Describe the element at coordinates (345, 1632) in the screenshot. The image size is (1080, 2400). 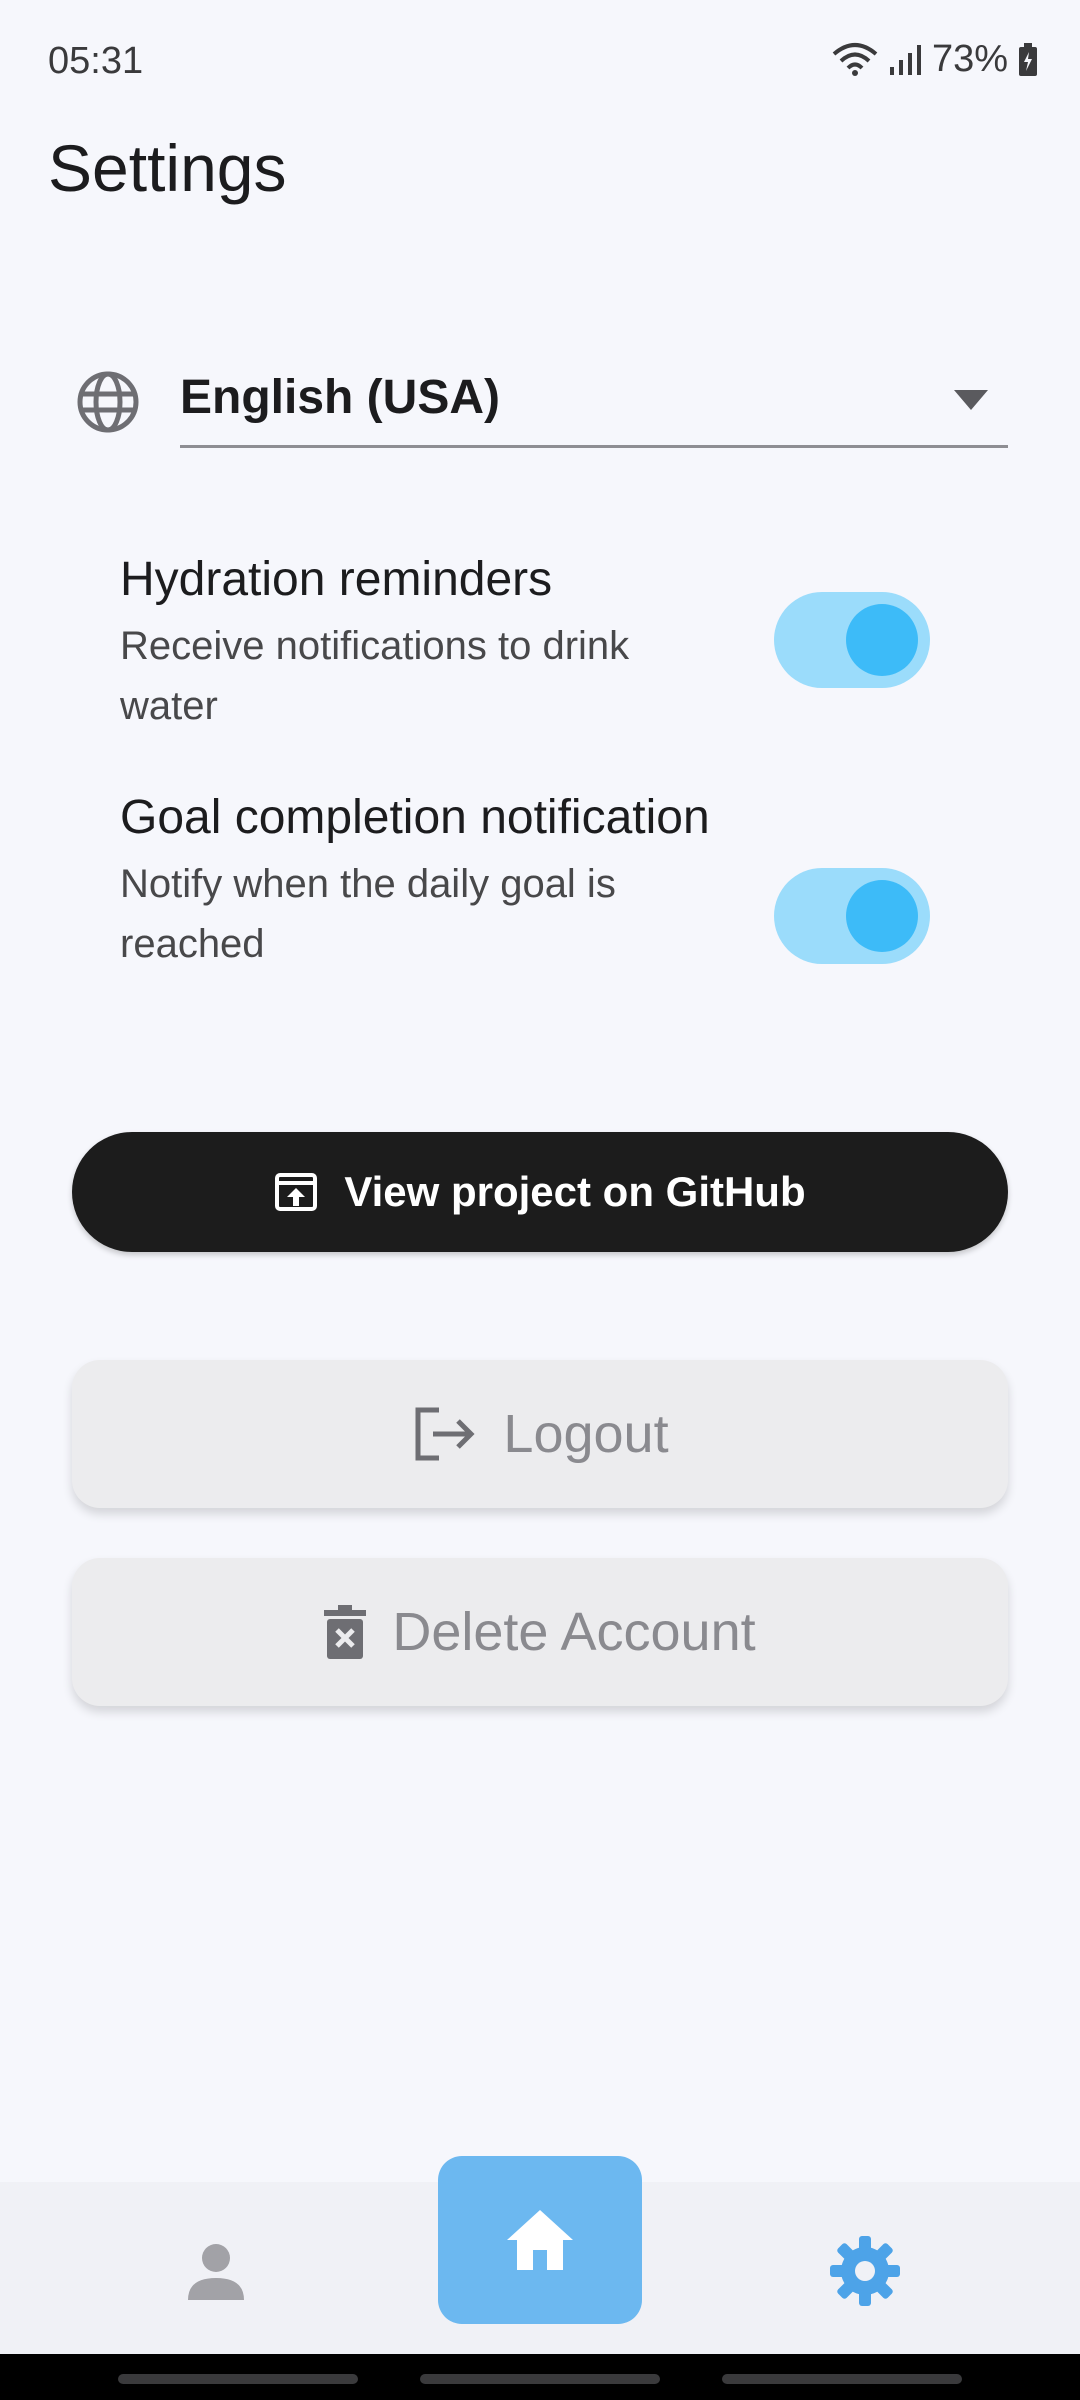
I see `delete-icon` at that location.